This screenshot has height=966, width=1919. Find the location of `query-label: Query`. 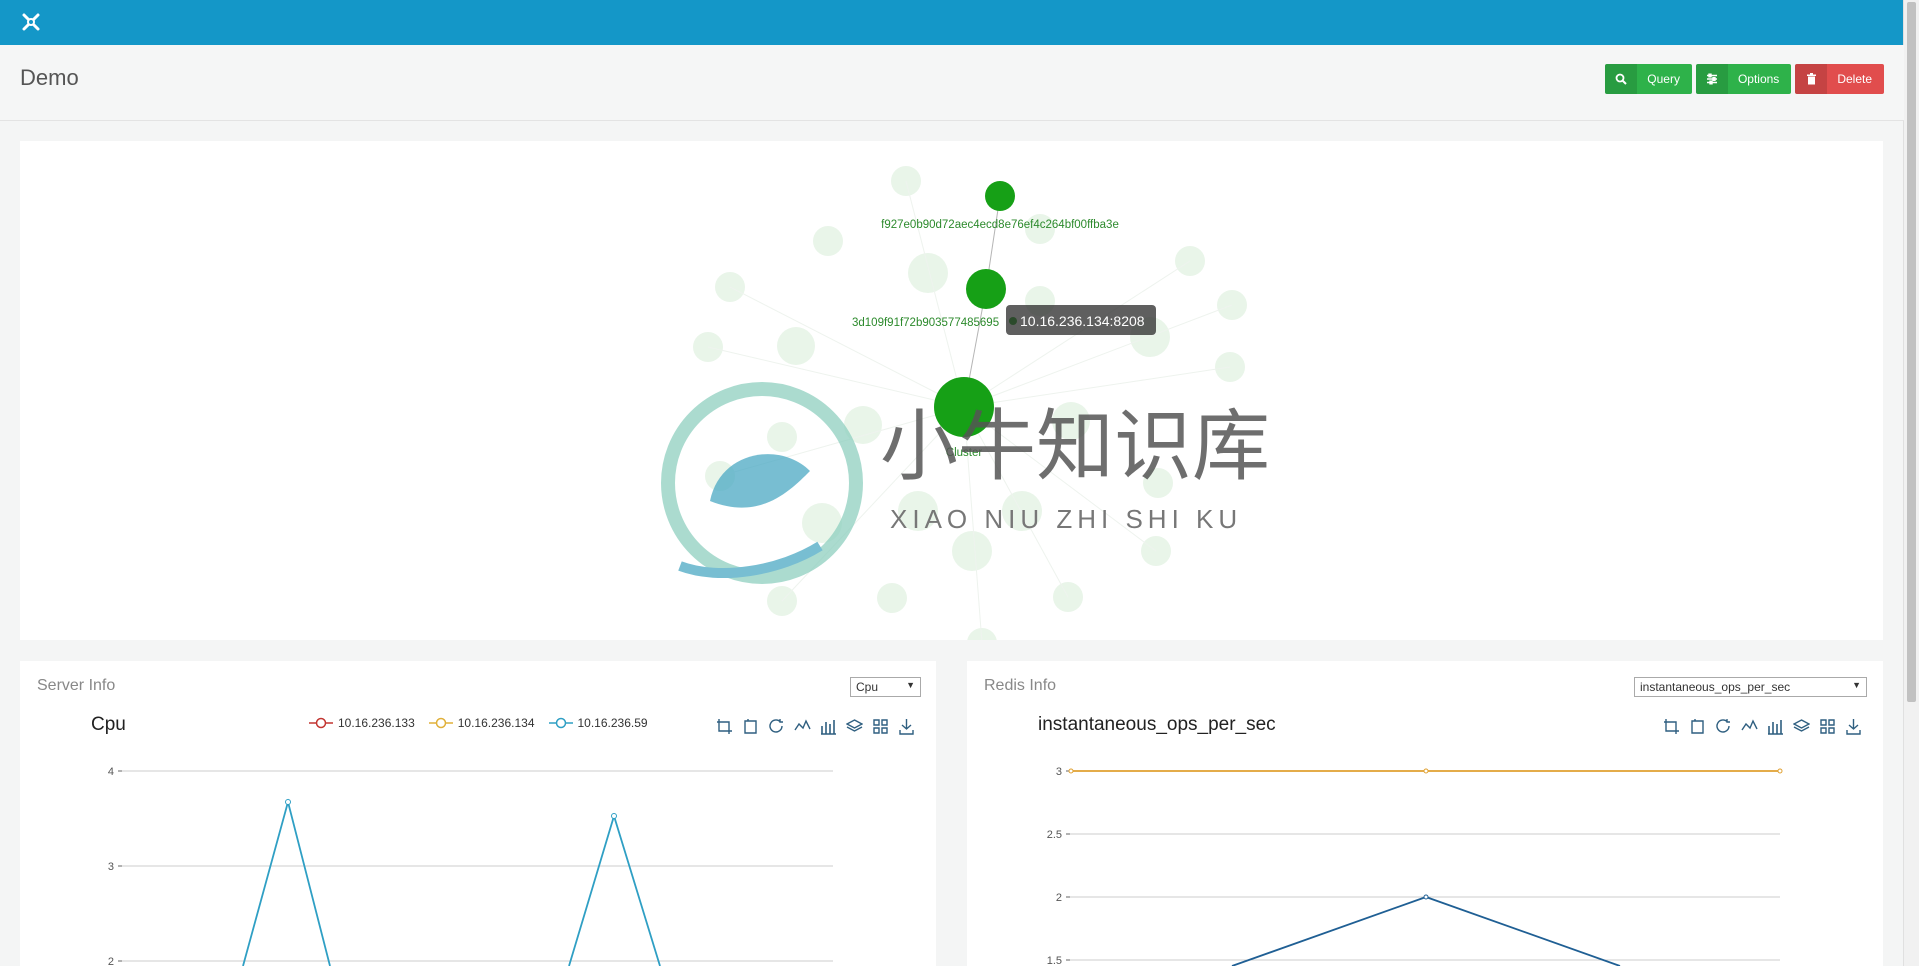

query-label: Query is located at coordinates (1663, 79).